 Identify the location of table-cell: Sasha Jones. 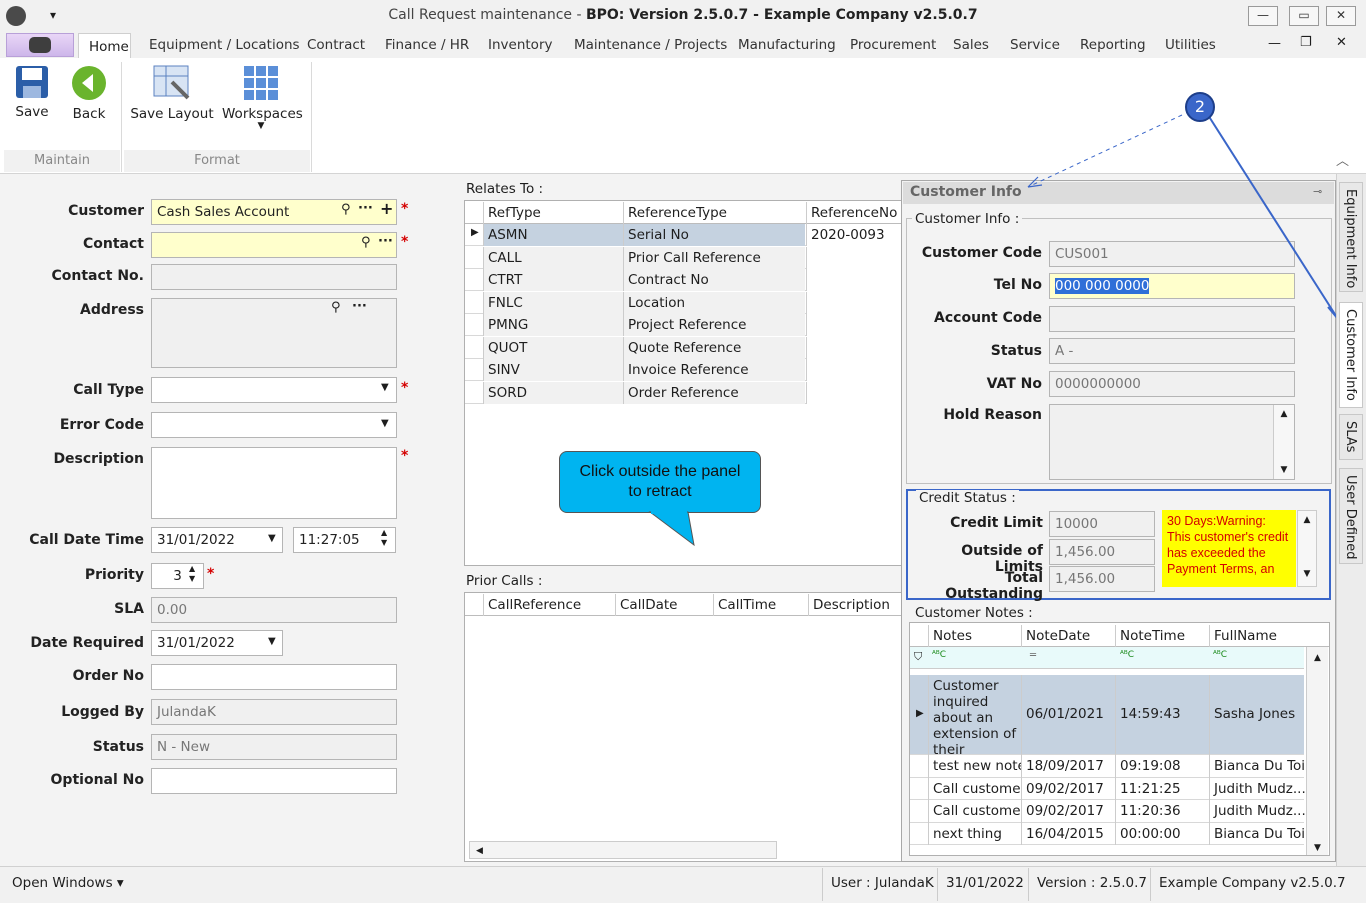
(1257, 715).